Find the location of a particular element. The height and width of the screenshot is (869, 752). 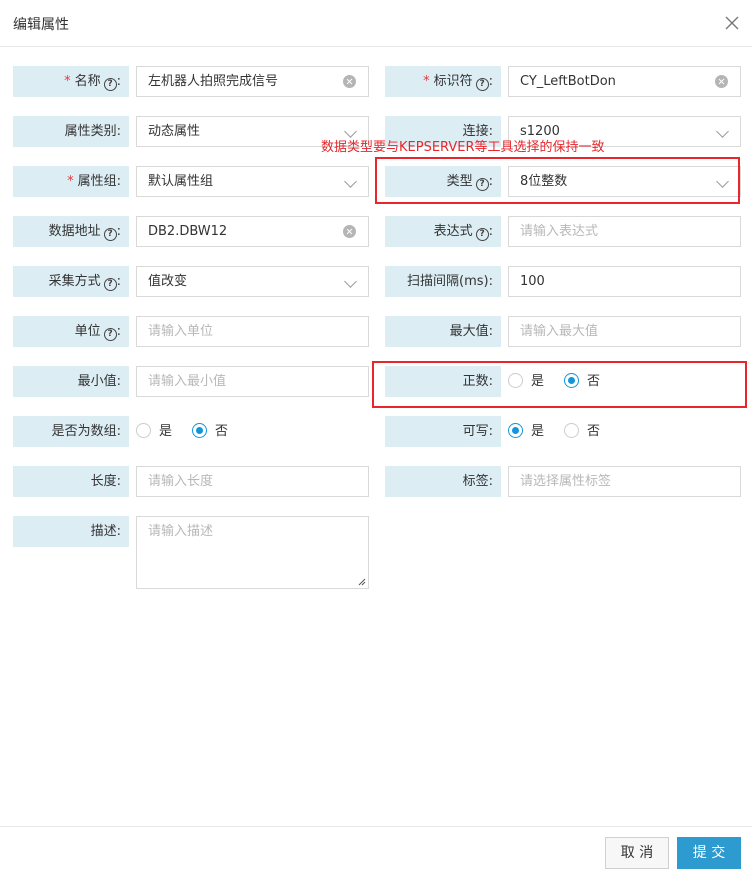

min-value-placeholder: 请输入最小值 is located at coordinates (187, 381).